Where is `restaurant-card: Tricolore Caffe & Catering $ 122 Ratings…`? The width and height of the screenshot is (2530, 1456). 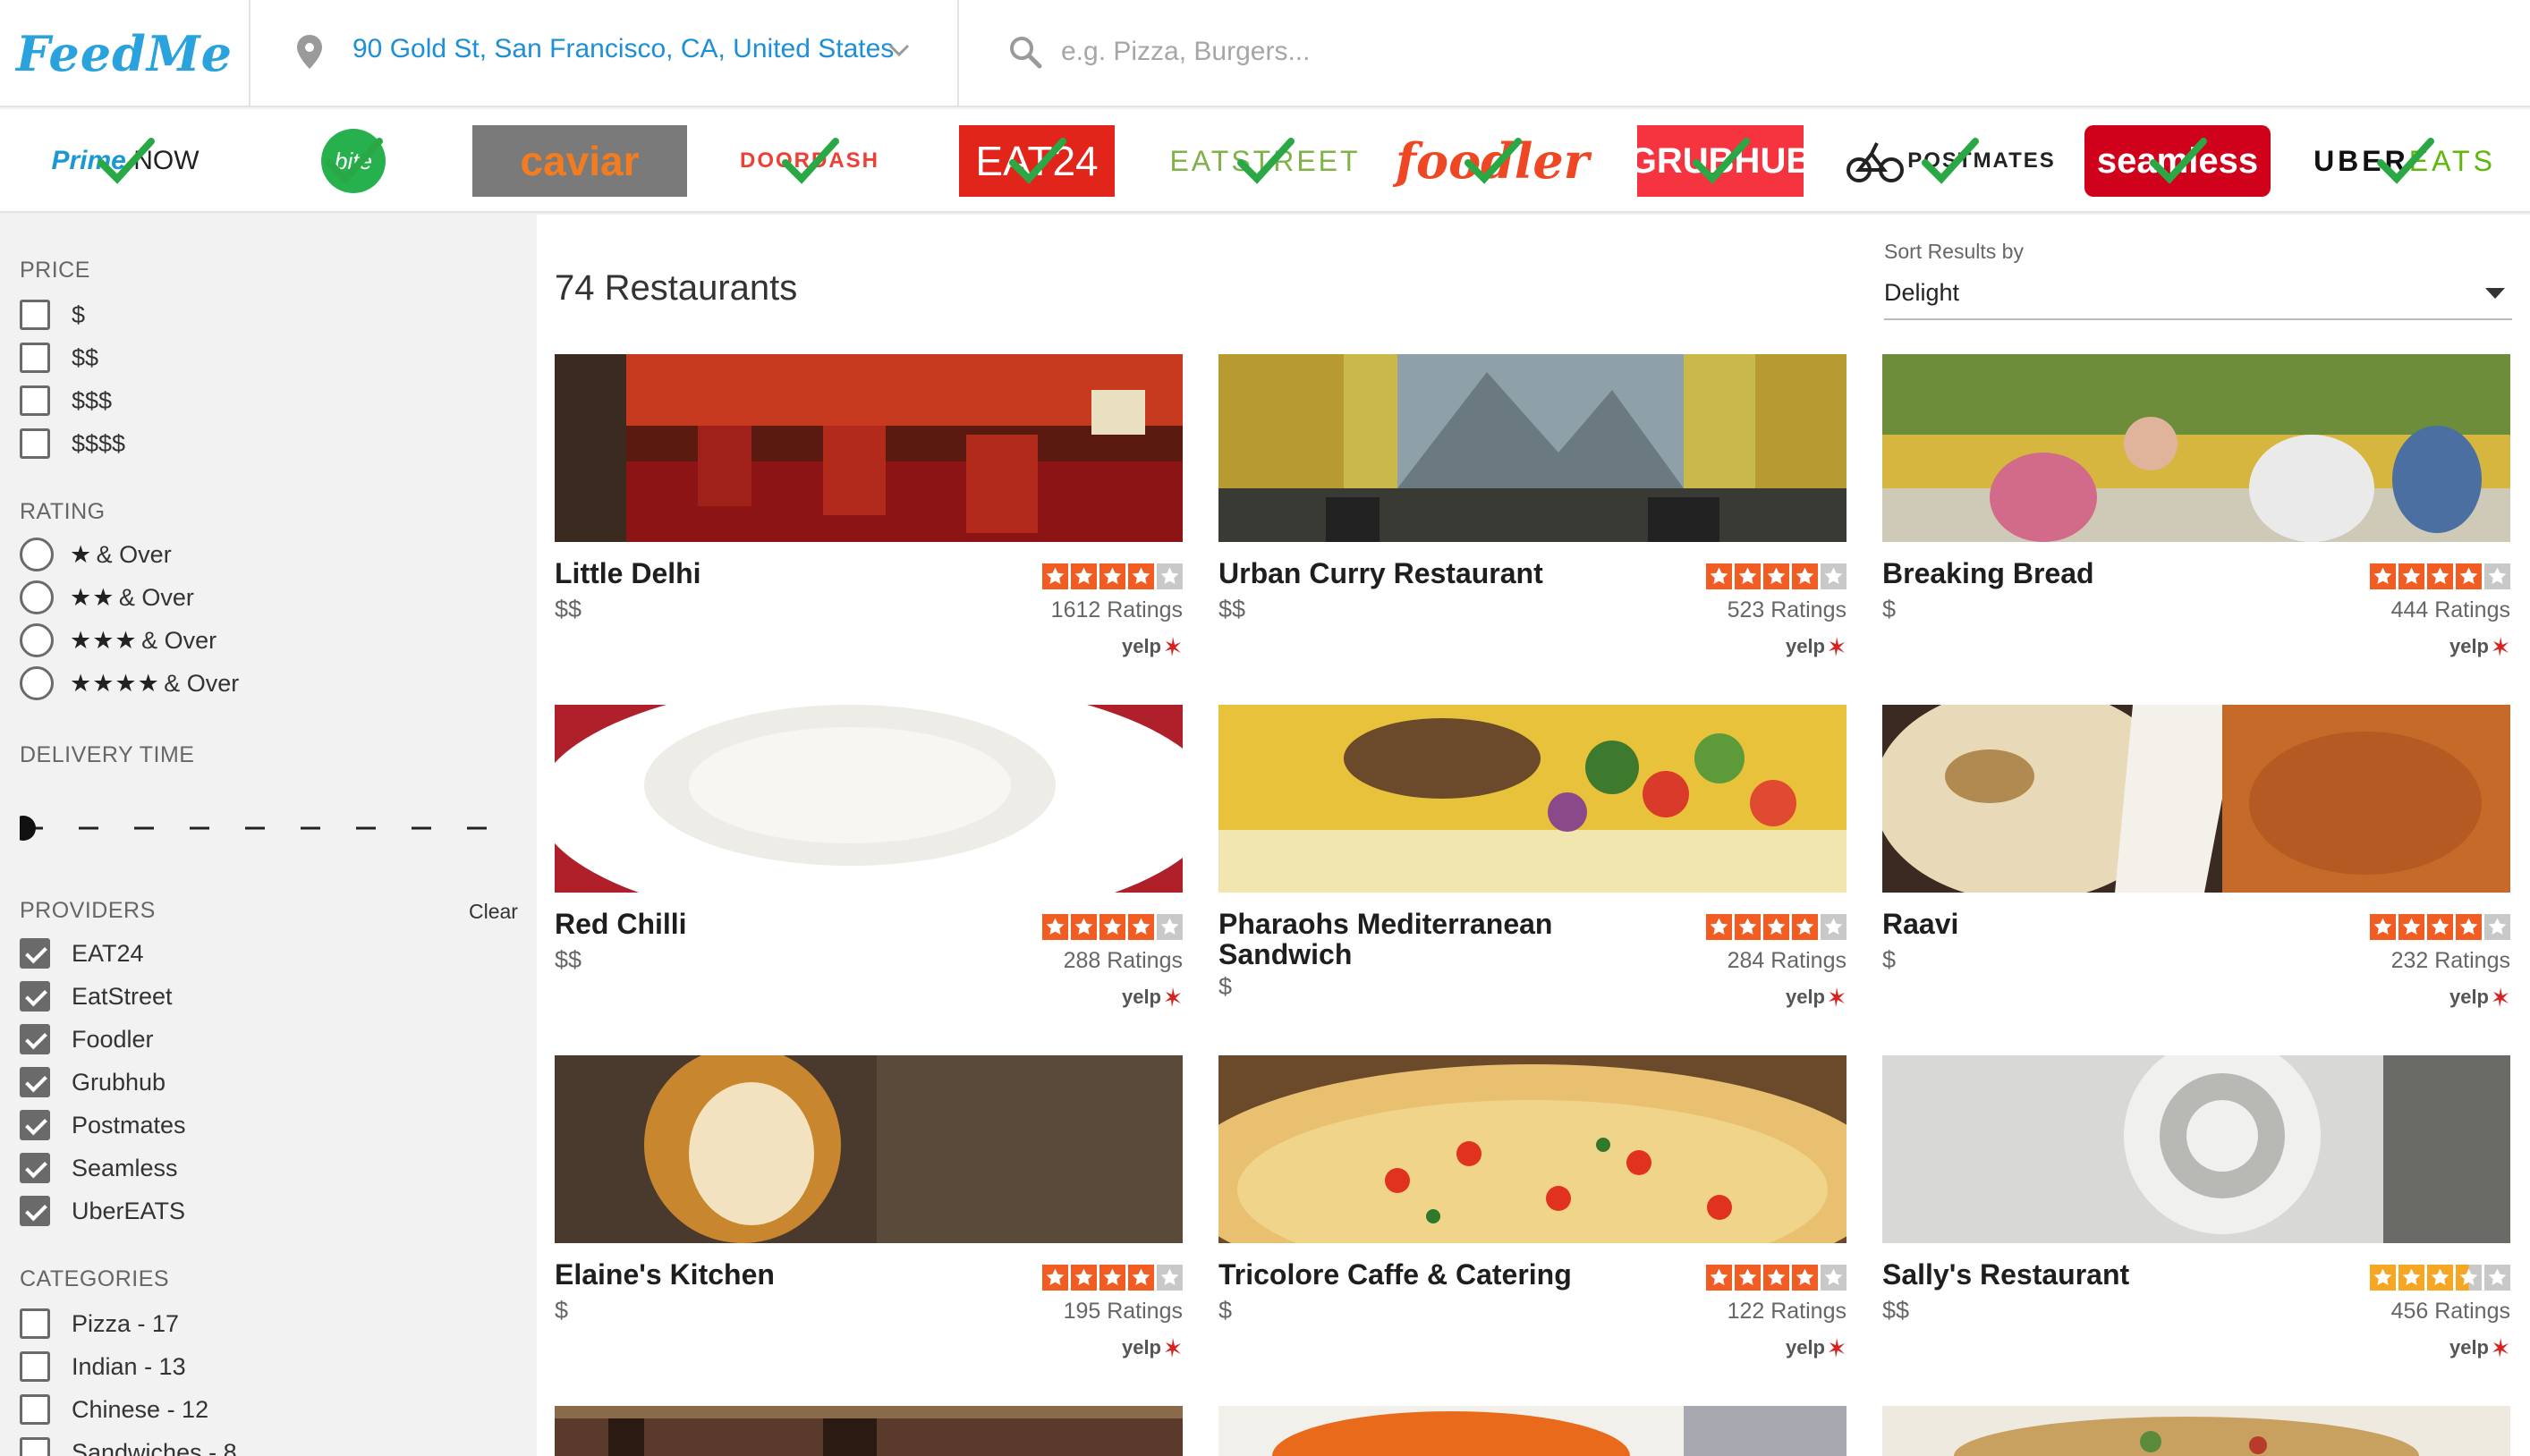 restaurant-card: Tricolore Caffe & Catering $ 122 Ratings… is located at coordinates (1532, 1225).